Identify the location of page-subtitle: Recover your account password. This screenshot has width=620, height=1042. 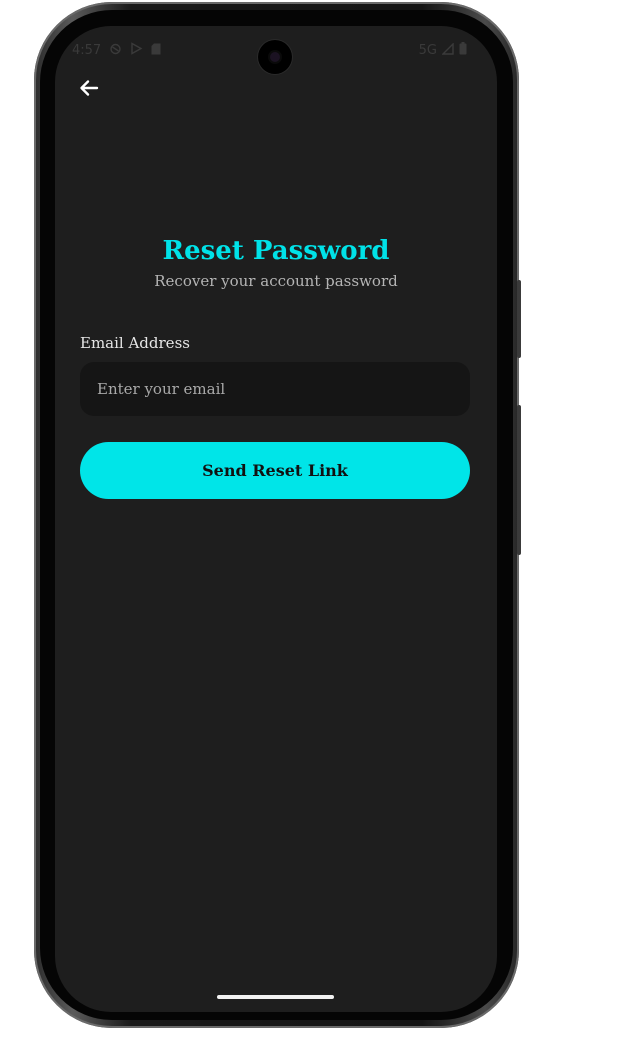
(276, 281).